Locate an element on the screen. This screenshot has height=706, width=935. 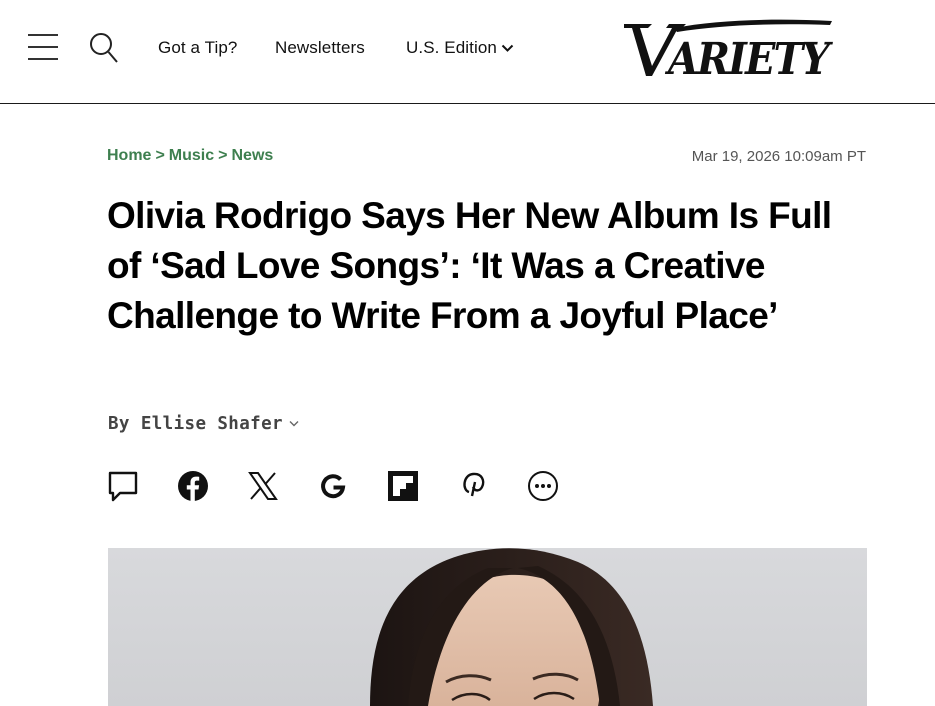
flipboard-icon is located at coordinates (403, 486).